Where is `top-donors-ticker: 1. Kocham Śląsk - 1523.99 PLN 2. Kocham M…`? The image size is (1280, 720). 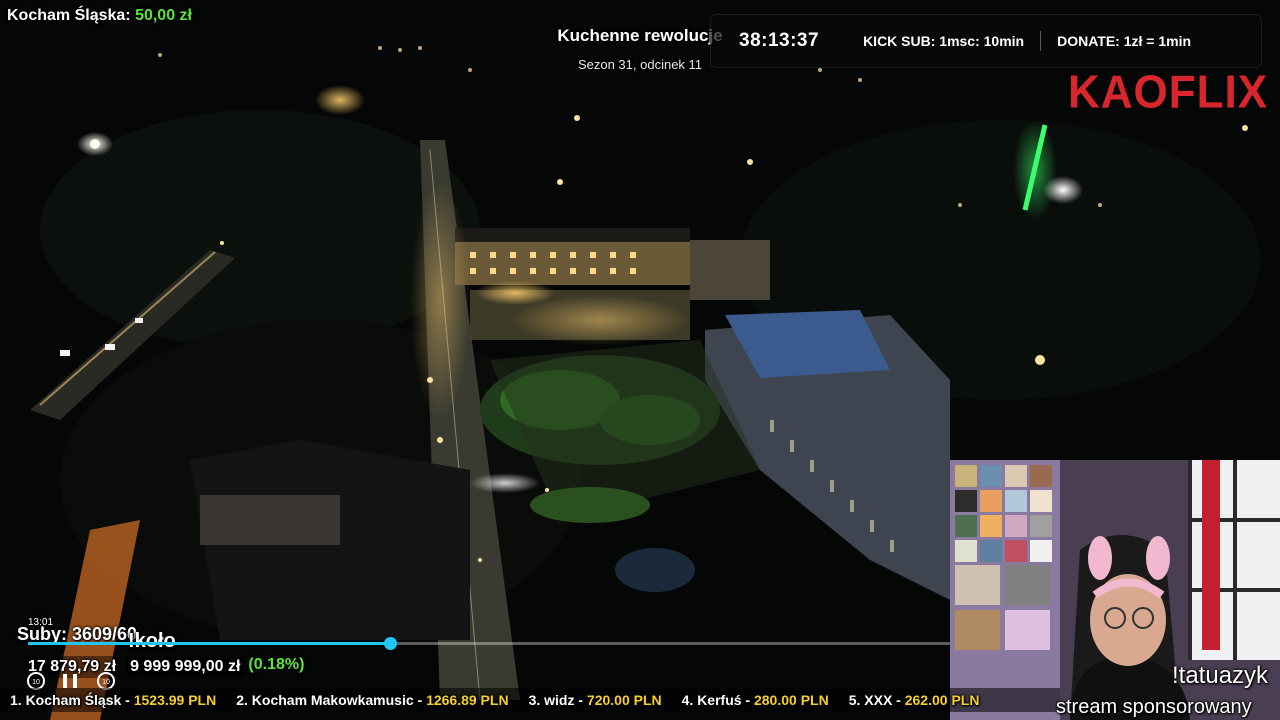 top-donors-ticker: 1. Kocham Śląsk - 1523.99 PLN 2. Kocham M… is located at coordinates (530, 700).